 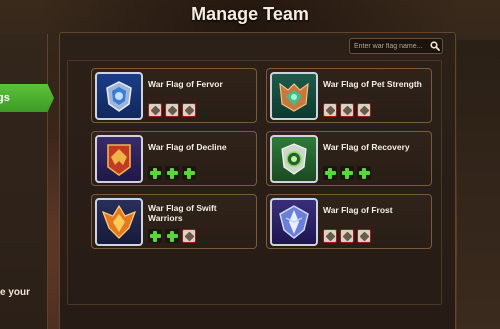 I want to click on flag-name: War Flag of Frost, so click(x=358, y=210).